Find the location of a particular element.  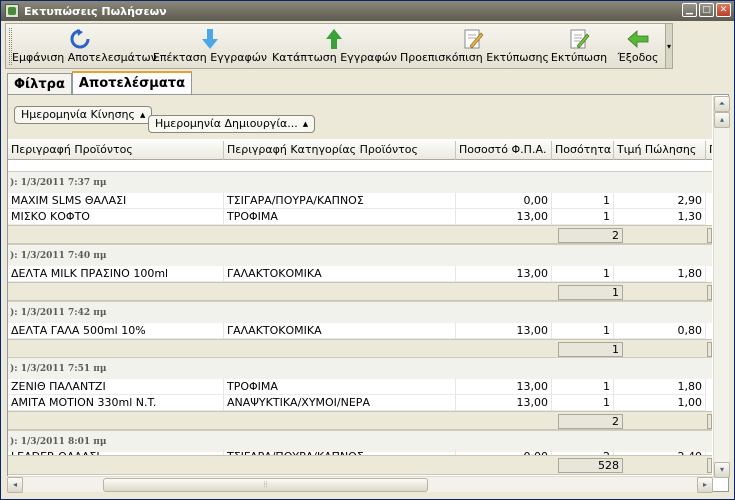

collapse-records-label: Κατάπτωση Εγγραφών is located at coordinates (335, 57).